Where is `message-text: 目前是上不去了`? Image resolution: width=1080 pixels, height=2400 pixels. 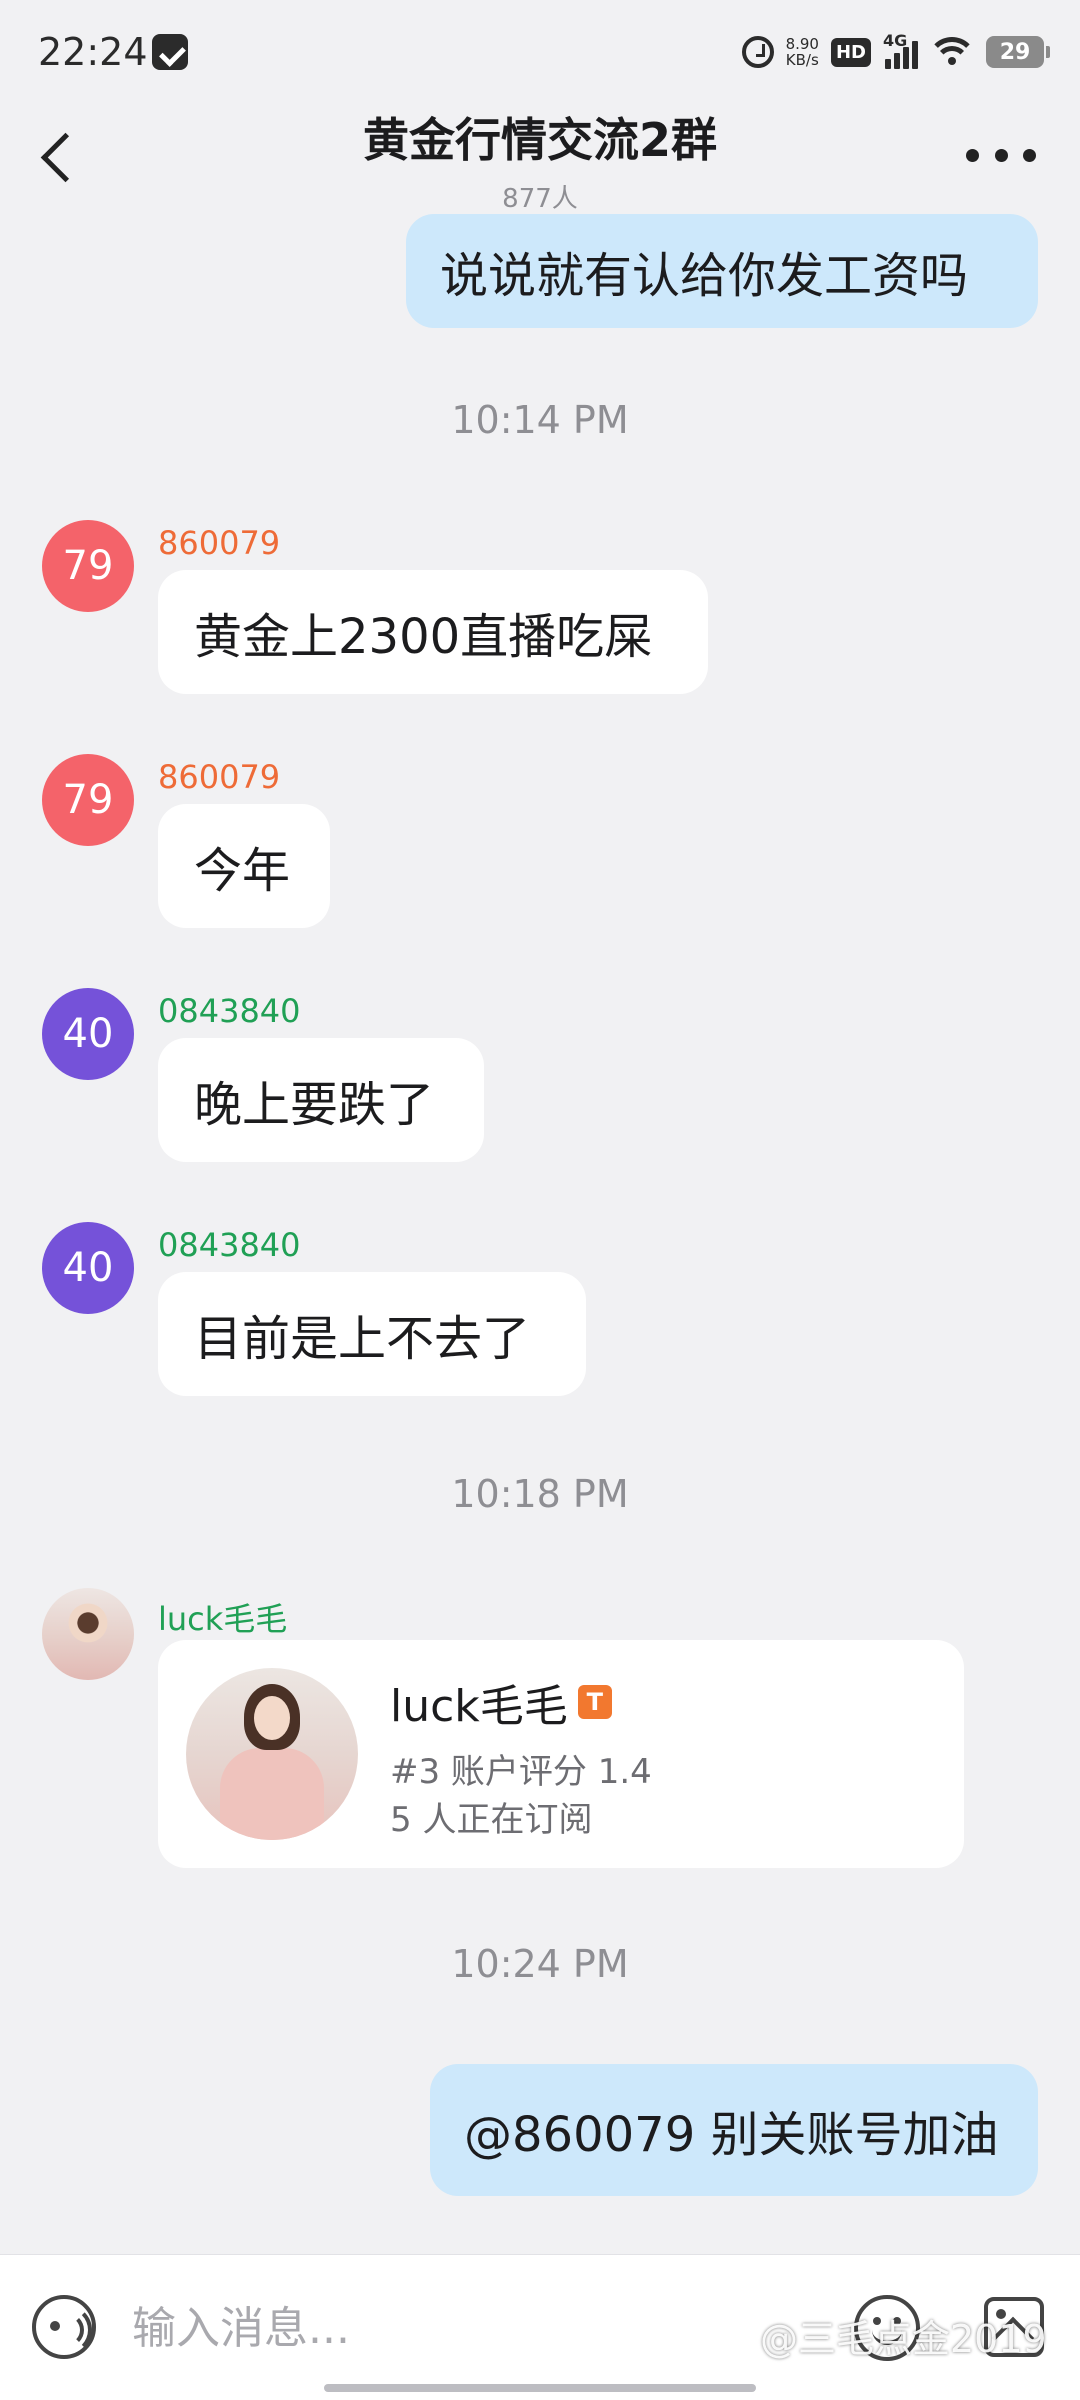 message-text: 目前是上不去了 is located at coordinates (362, 1339).